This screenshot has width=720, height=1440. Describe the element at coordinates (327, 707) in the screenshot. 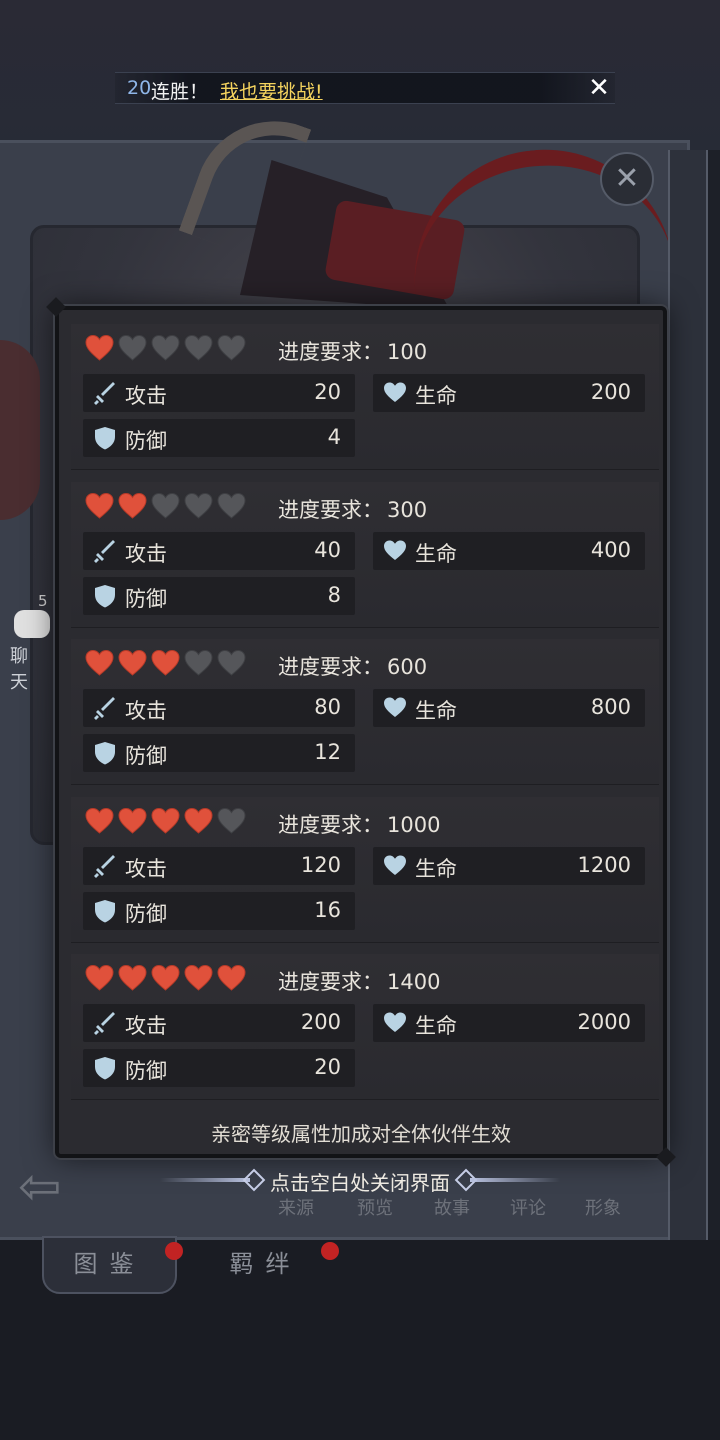

I see `attack-stat-value: 80` at that location.